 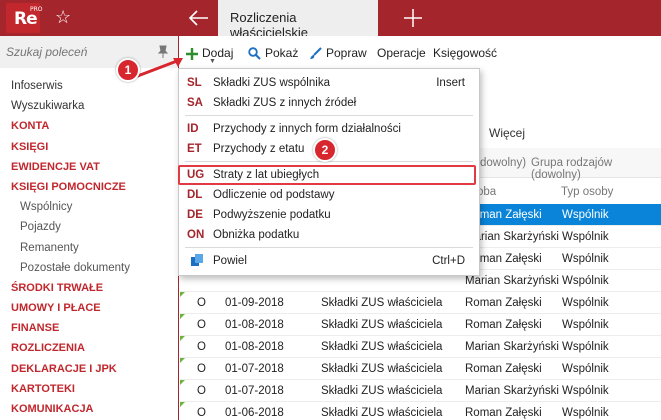 What do you see at coordinates (327, 175) in the screenshot?
I see `menu-item: UG Straty z lat ubiegłych` at bounding box center [327, 175].